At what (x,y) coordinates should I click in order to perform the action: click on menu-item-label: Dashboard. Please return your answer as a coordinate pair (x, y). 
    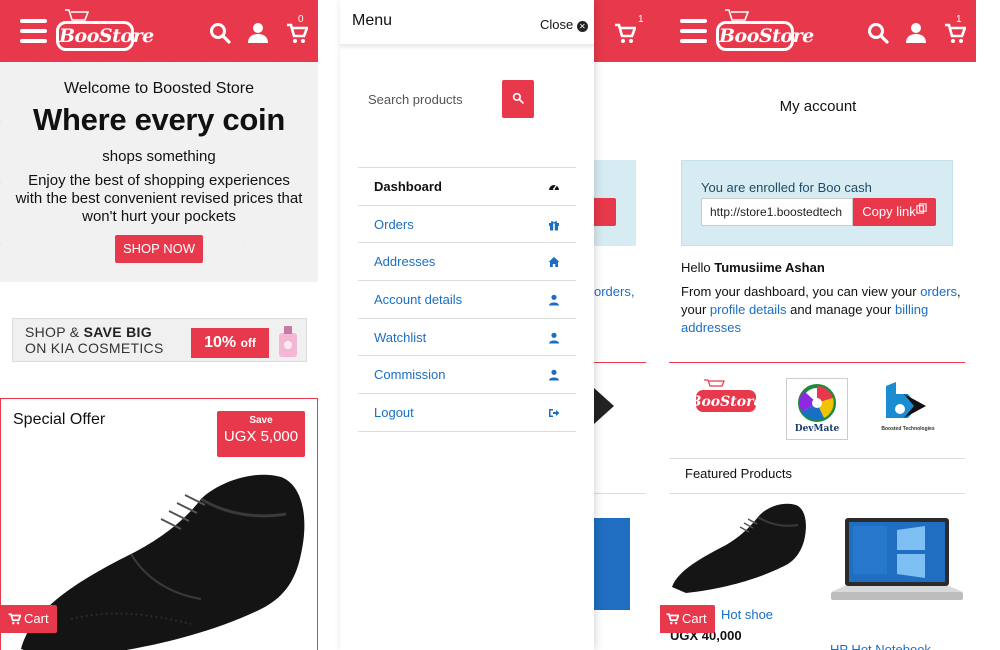
    Looking at the image, I should click on (408, 186).